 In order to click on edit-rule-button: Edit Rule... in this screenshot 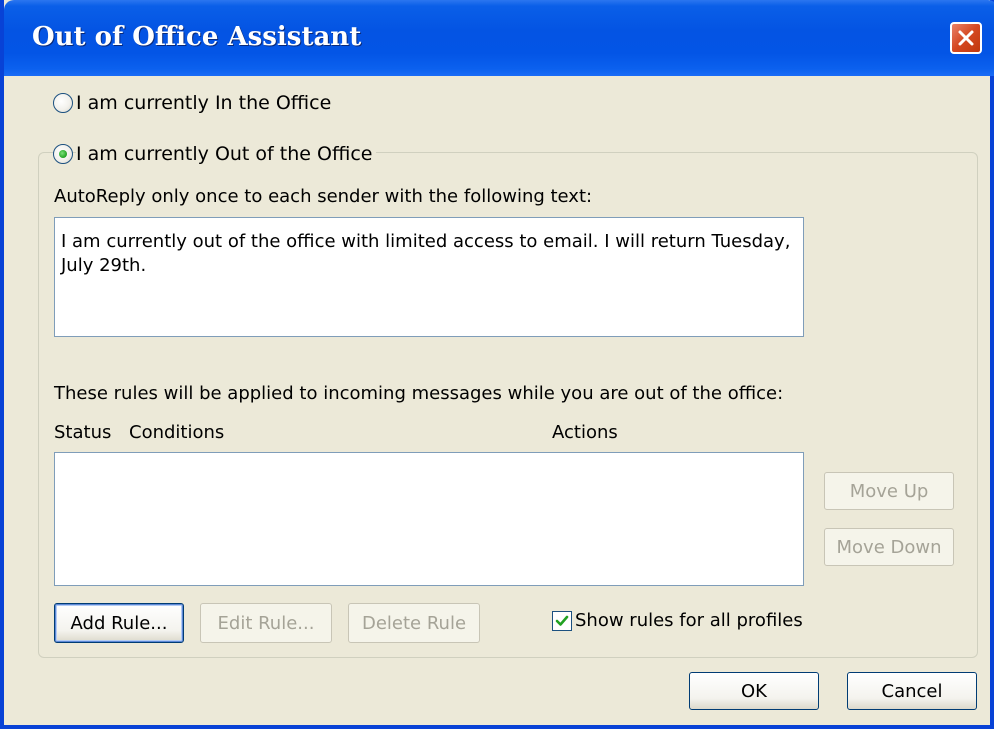, I will do `click(266, 623)`.